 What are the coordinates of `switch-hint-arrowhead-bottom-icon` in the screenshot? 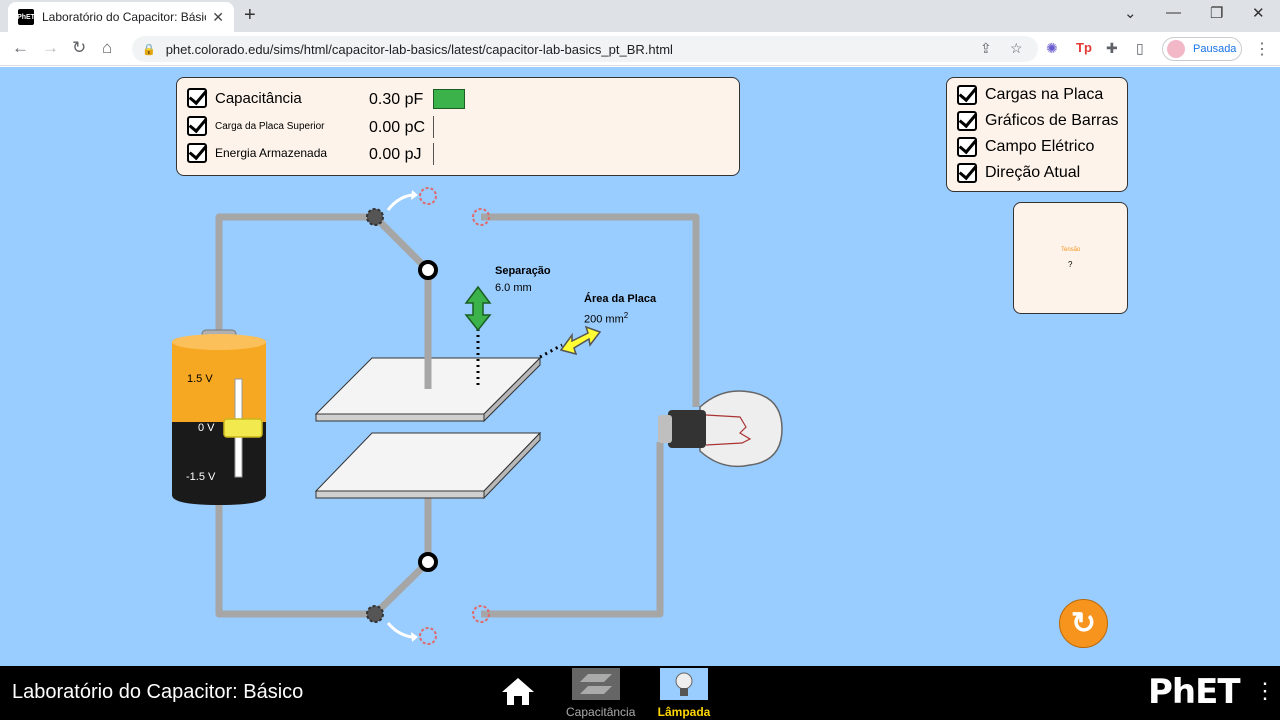 It's located at (414, 637).